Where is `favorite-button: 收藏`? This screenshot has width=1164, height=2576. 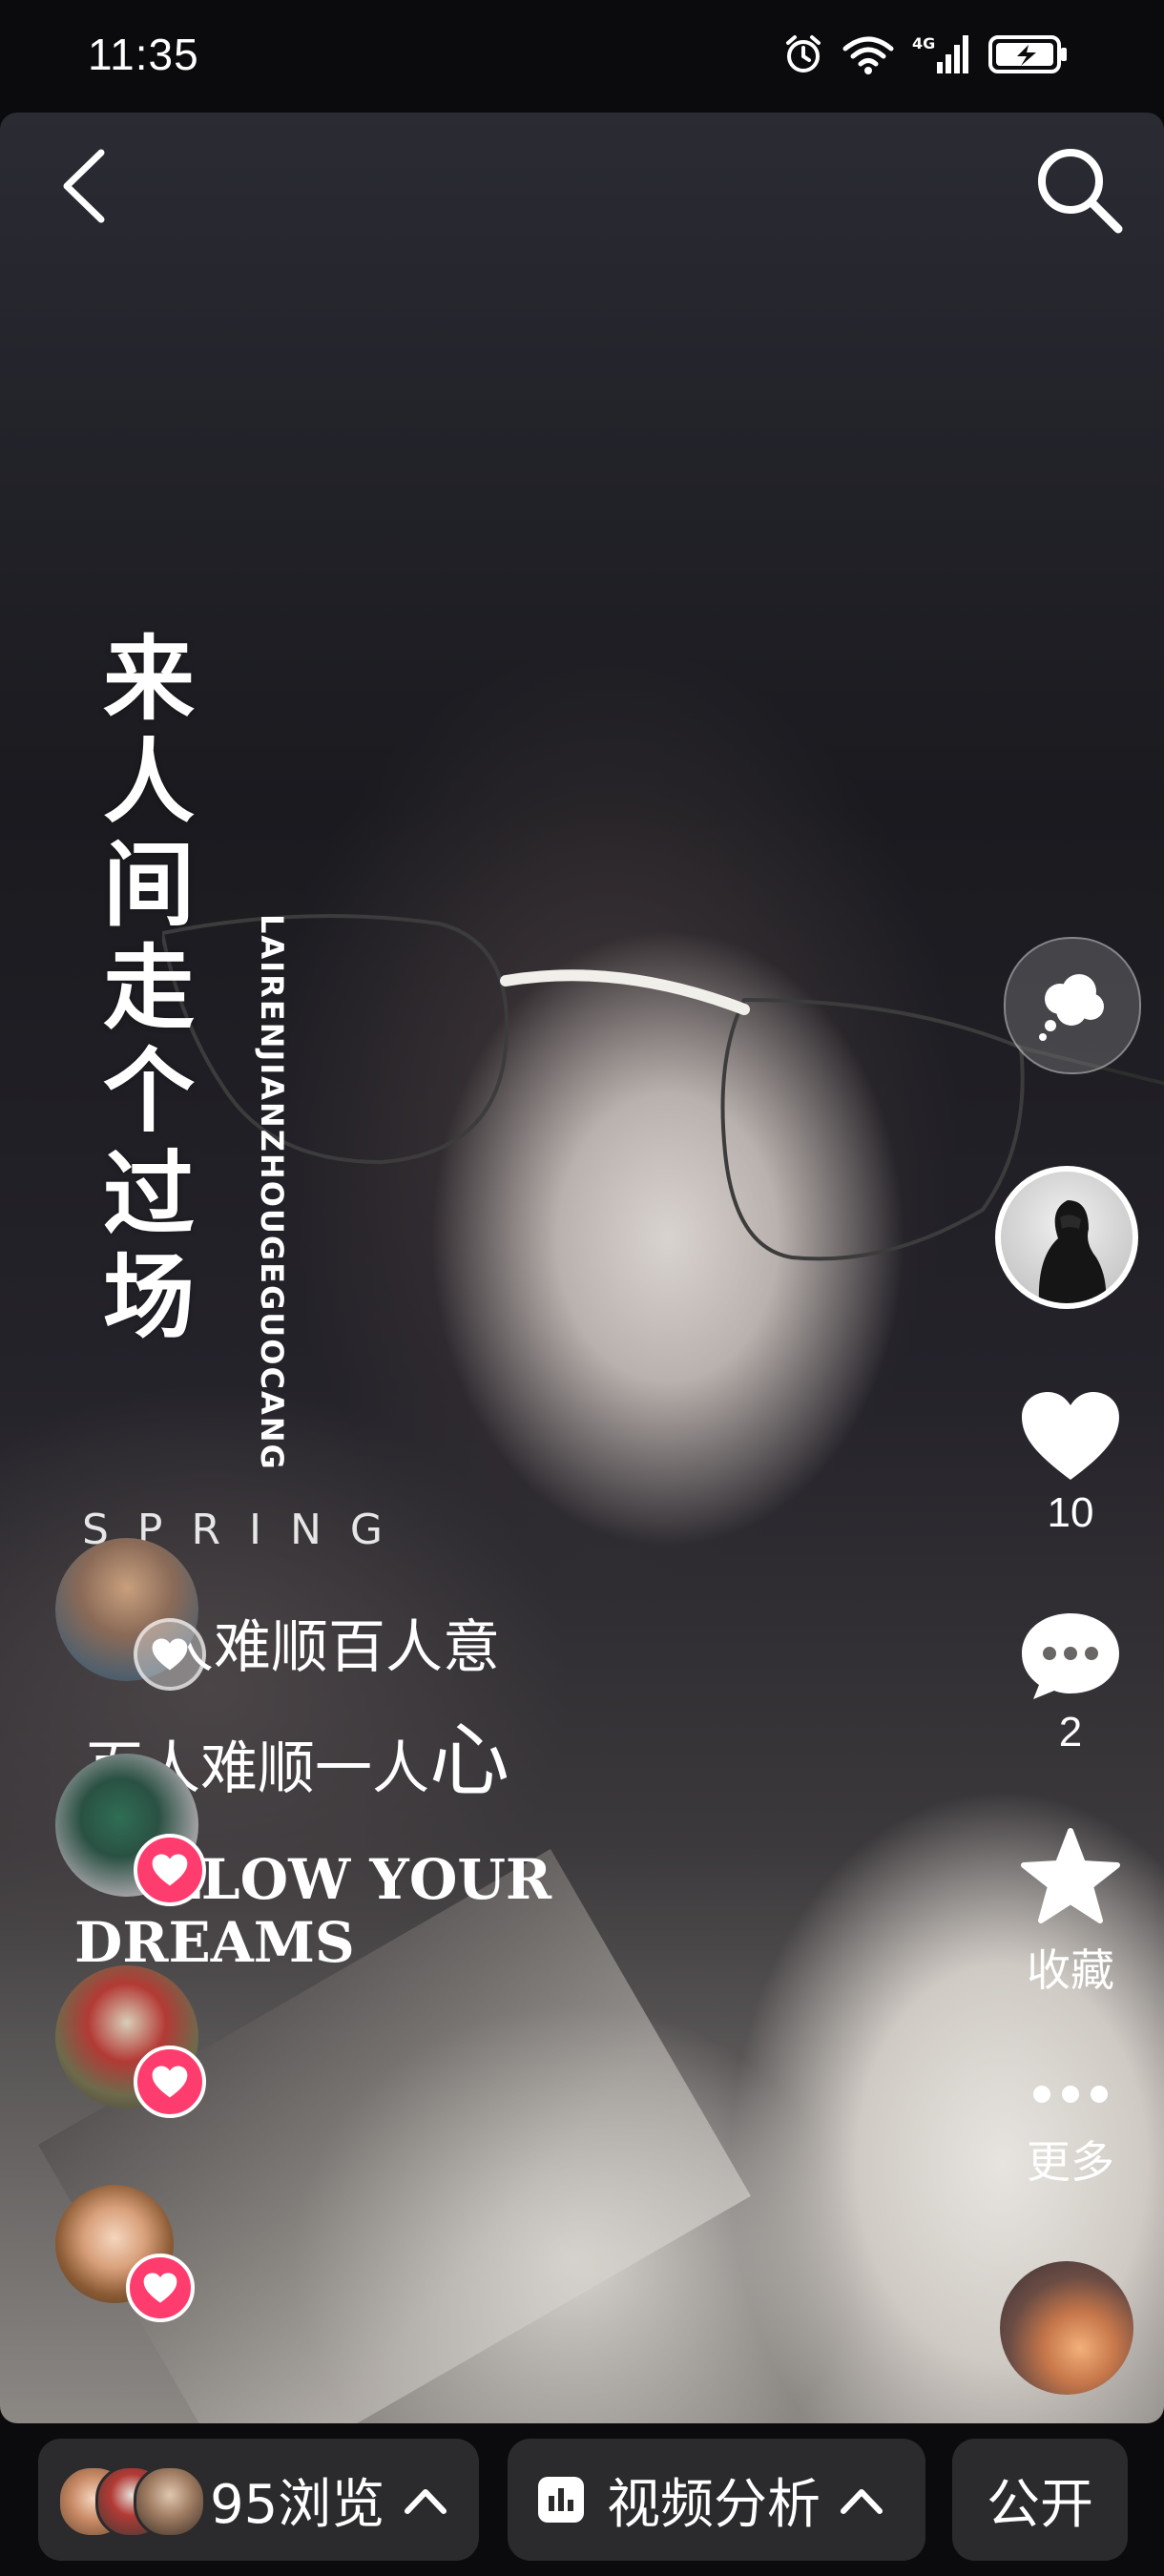
favorite-button: 收藏 is located at coordinates (1070, 1913).